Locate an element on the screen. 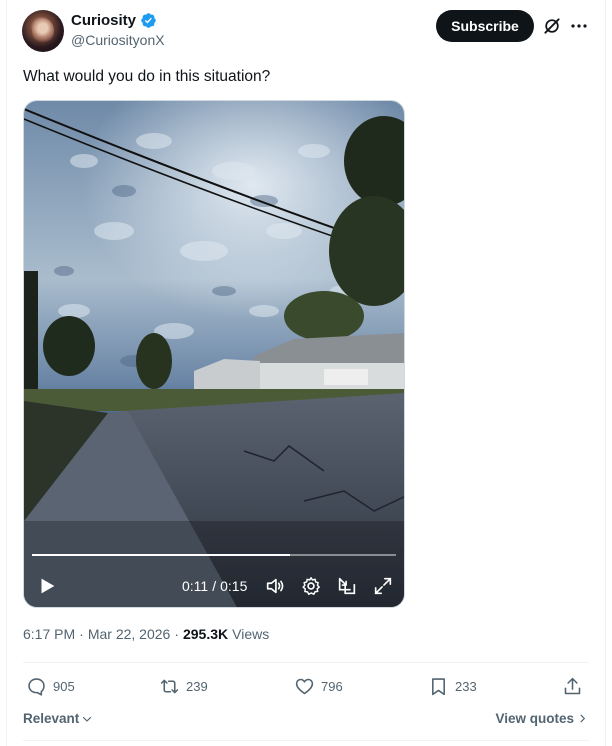 This screenshot has width=612, height=746. bookmark-icon is located at coordinates (438, 687).